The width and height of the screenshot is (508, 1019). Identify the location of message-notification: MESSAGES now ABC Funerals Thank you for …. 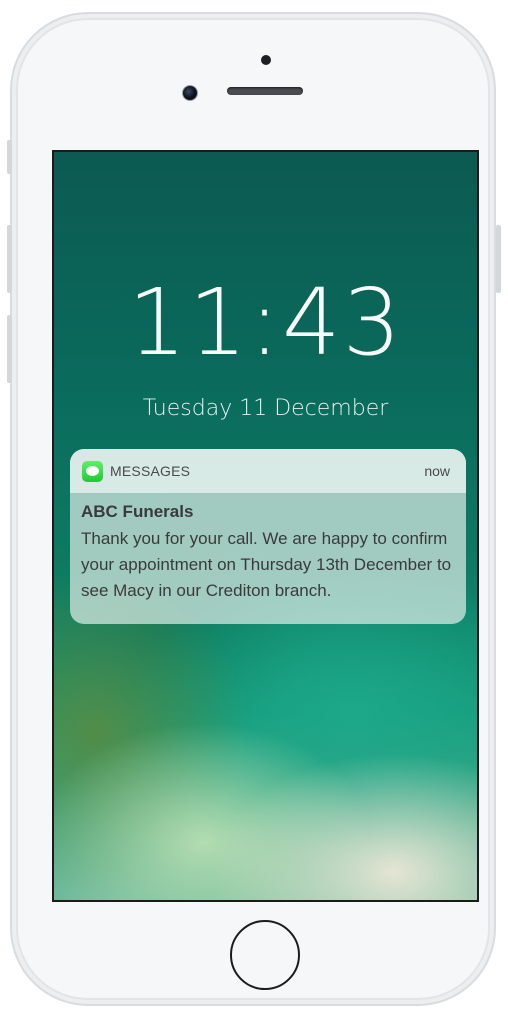
(268, 536).